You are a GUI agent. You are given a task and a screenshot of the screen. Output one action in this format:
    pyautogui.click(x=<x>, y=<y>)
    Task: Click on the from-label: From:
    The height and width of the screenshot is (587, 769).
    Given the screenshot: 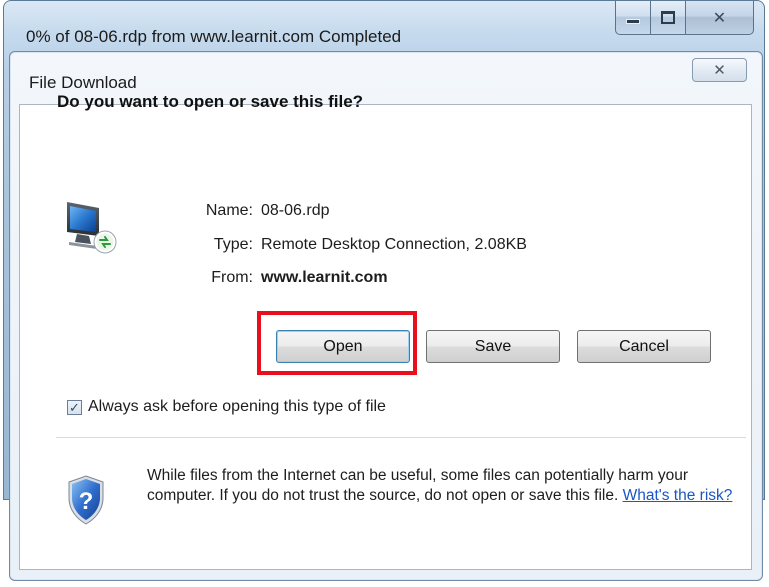 What is the action you would take?
    pyautogui.click(x=232, y=277)
    